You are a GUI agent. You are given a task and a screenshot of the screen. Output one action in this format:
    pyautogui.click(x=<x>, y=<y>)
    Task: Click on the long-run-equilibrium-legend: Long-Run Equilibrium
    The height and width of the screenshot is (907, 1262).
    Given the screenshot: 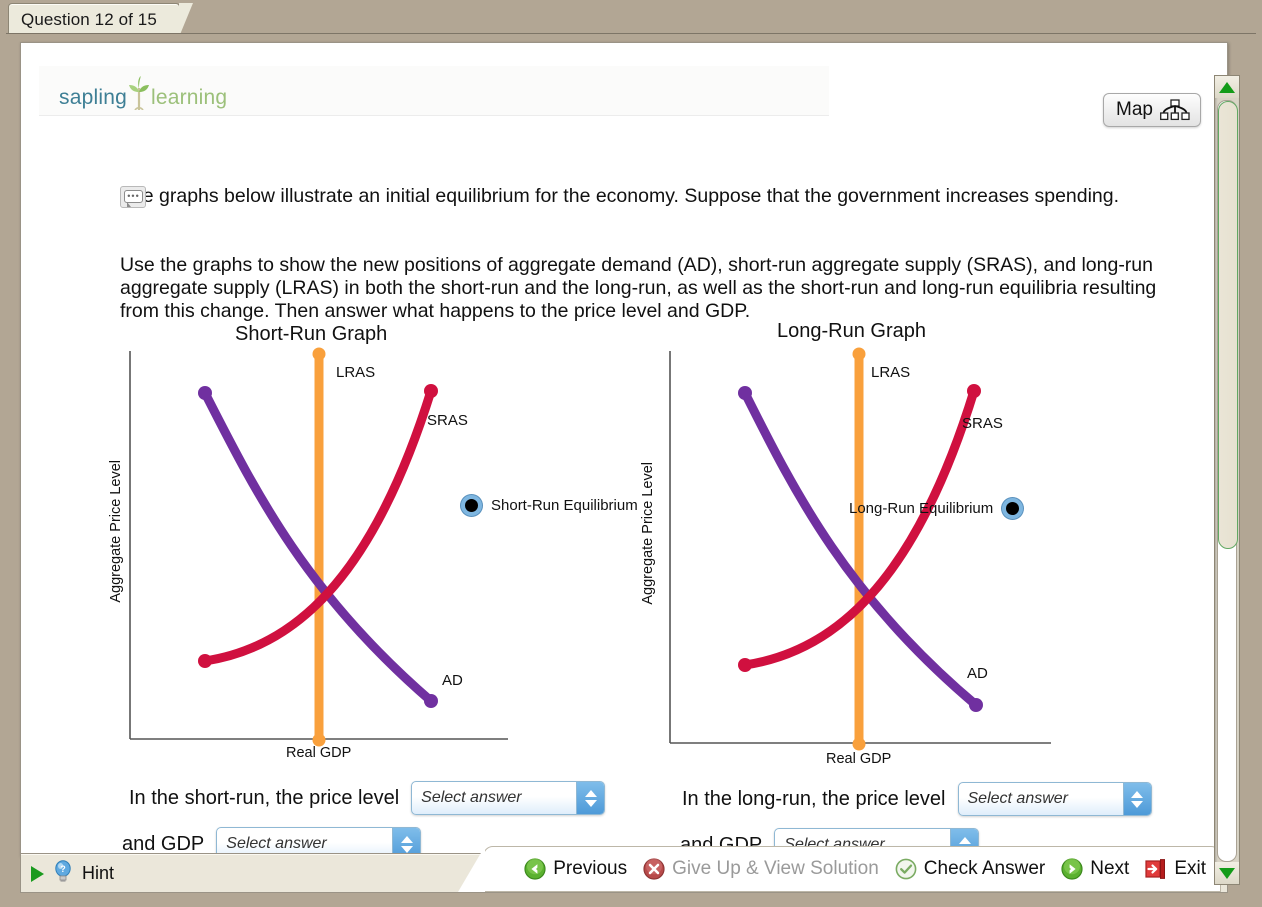 What is the action you would take?
    pyautogui.click(x=936, y=508)
    